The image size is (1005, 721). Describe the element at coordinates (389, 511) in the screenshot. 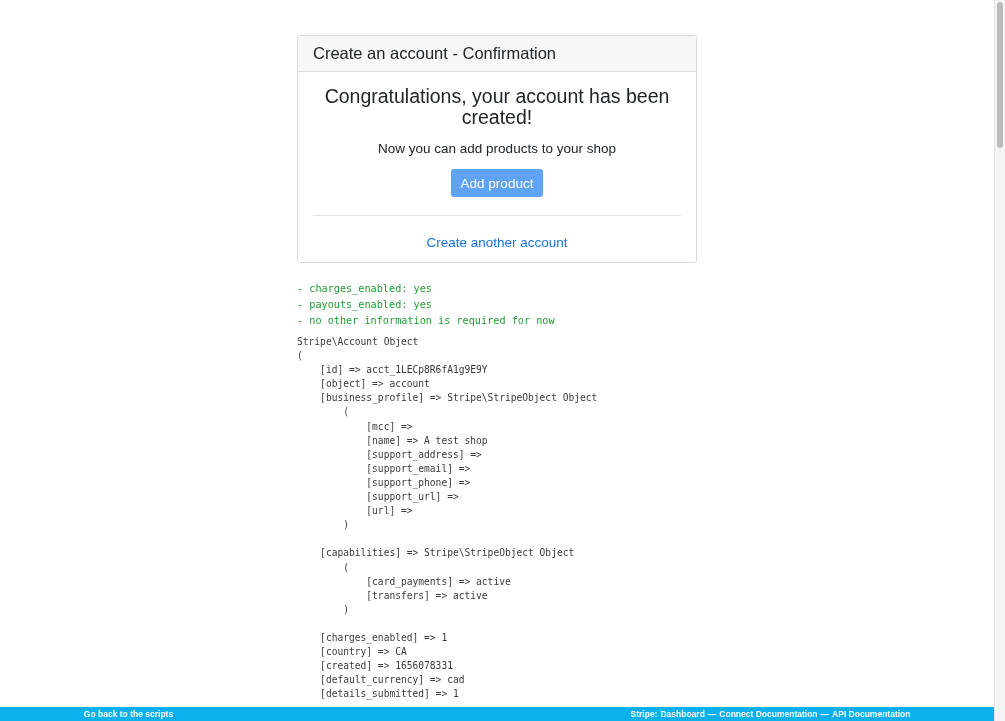

I see `code-line: [url] =>` at that location.